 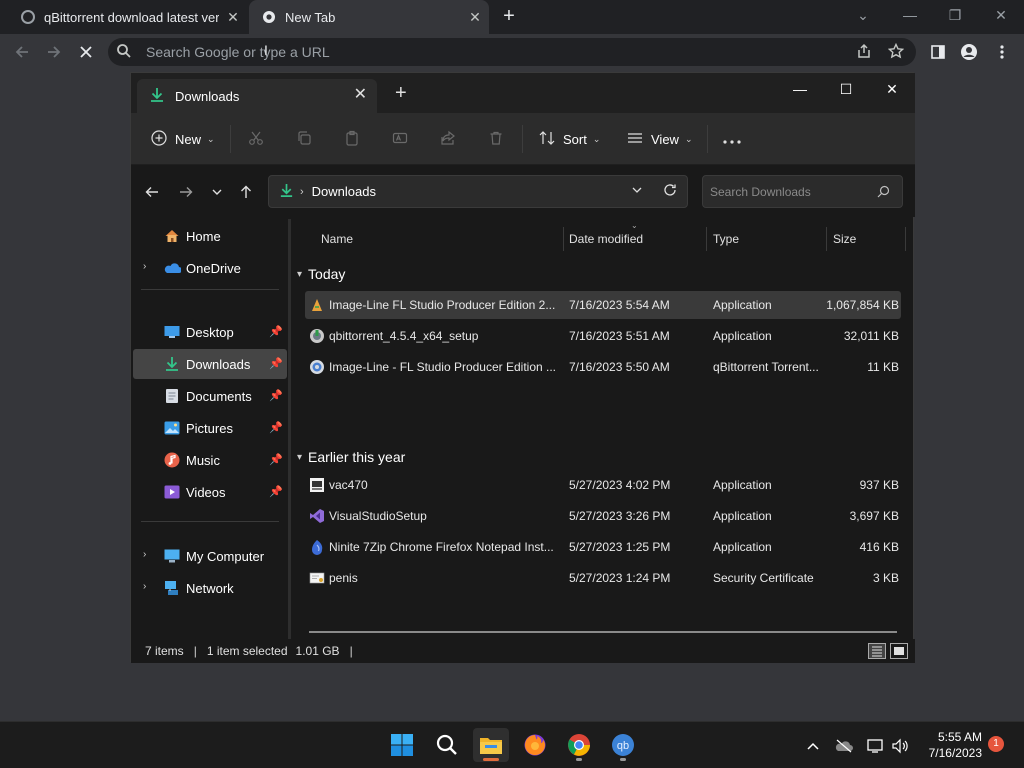 What do you see at coordinates (256, 138) in the screenshot?
I see `cut-icon` at bounding box center [256, 138].